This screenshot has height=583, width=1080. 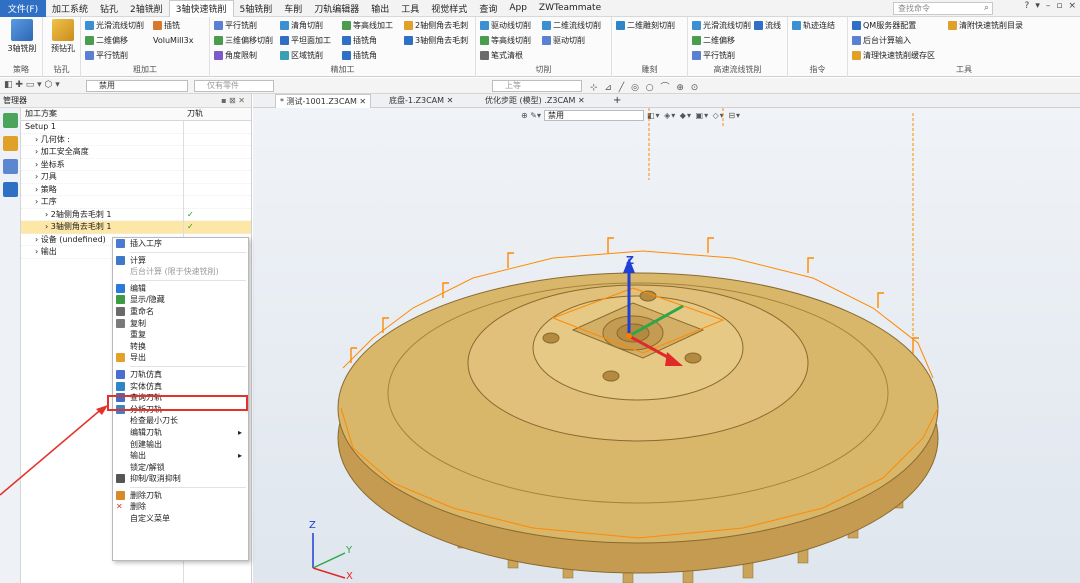 What do you see at coordinates (301, 25) in the screenshot?
I see `corner-clean-button: 清角切削` at bounding box center [301, 25].